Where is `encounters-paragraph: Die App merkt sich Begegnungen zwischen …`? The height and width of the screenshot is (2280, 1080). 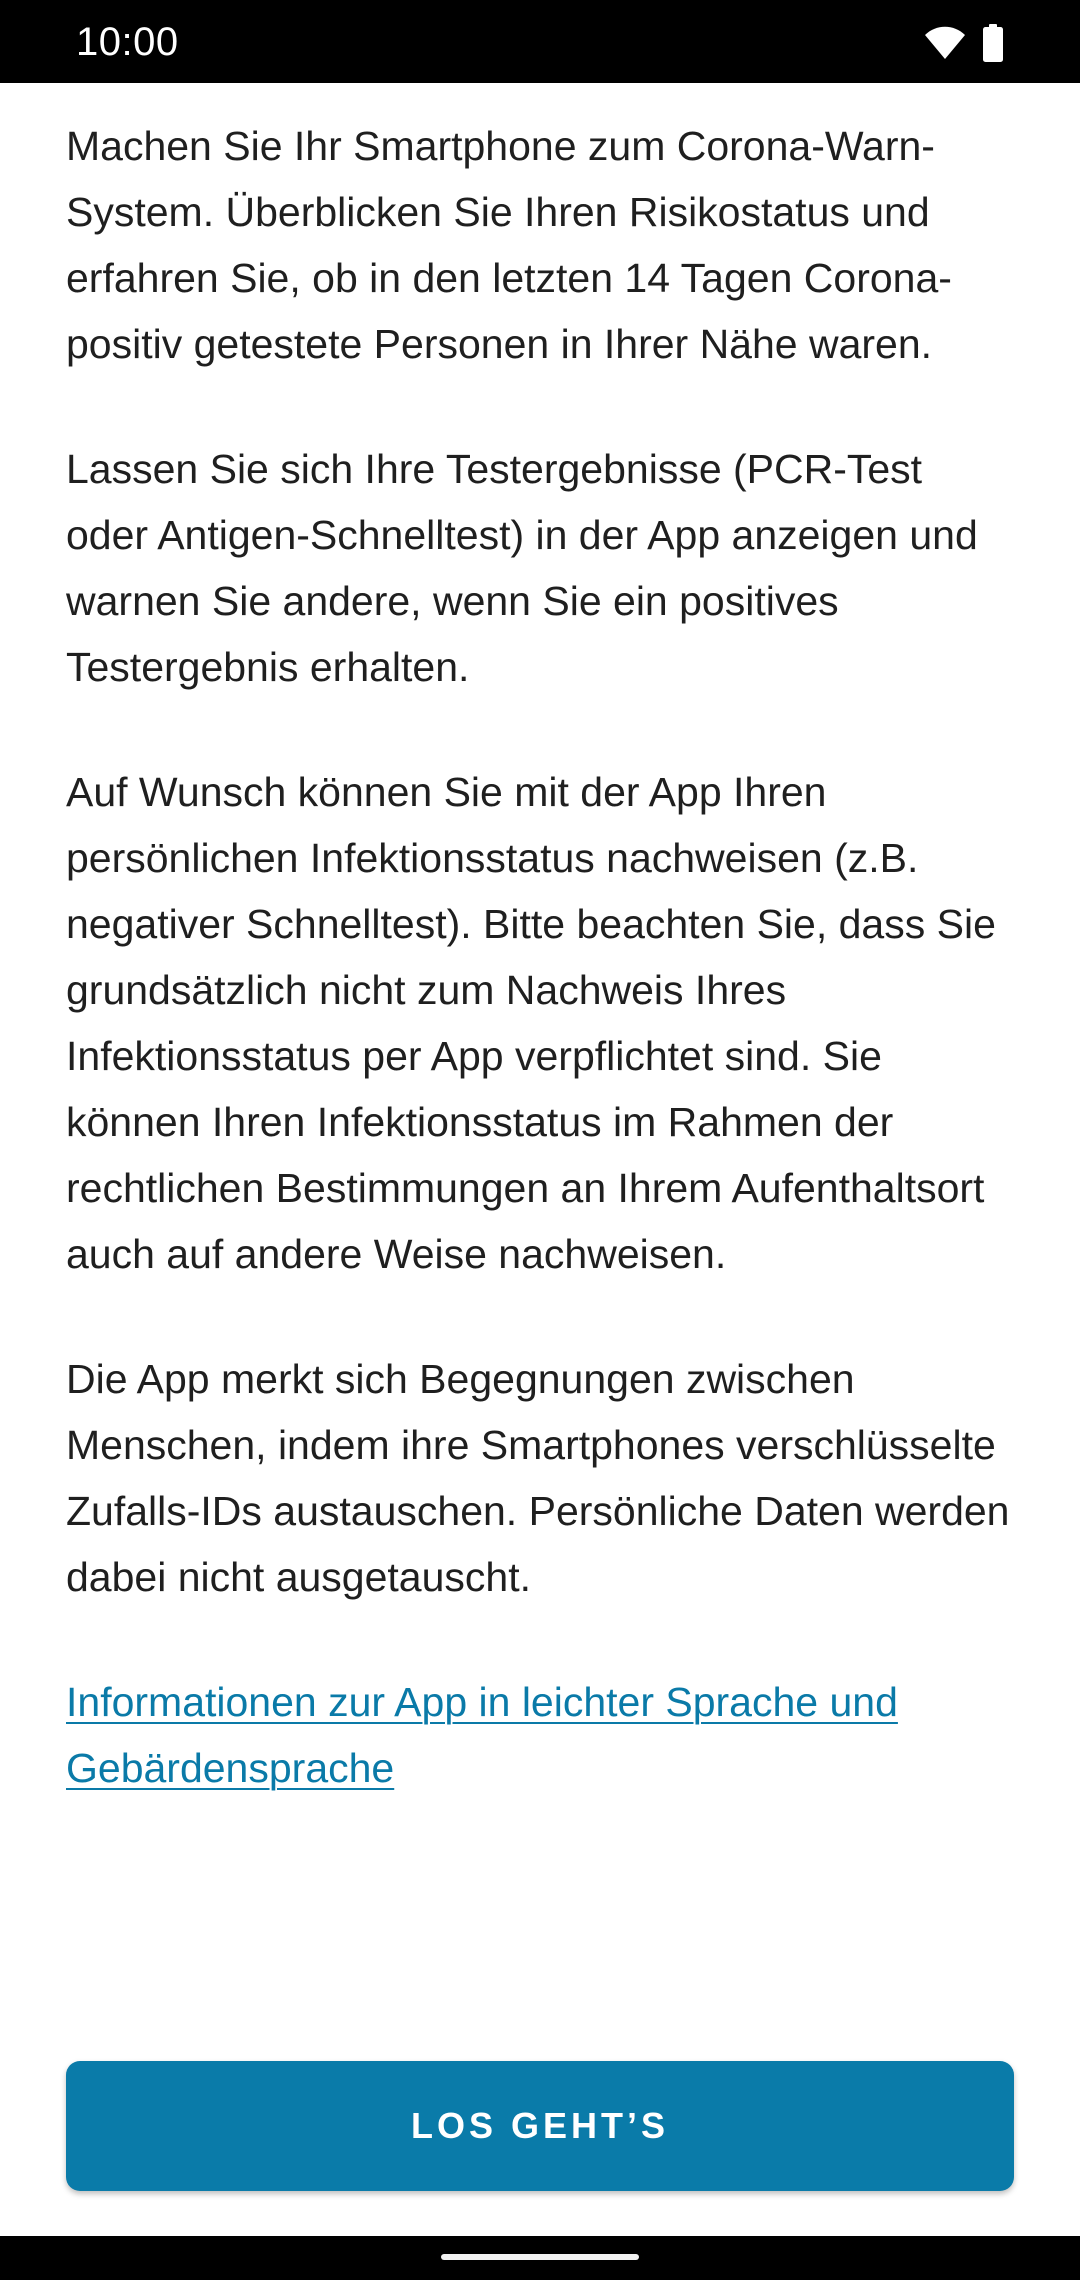 encounters-paragraph: Die App merkt sich Begegnungen zwischen … is located at coordinates (538, 1478).